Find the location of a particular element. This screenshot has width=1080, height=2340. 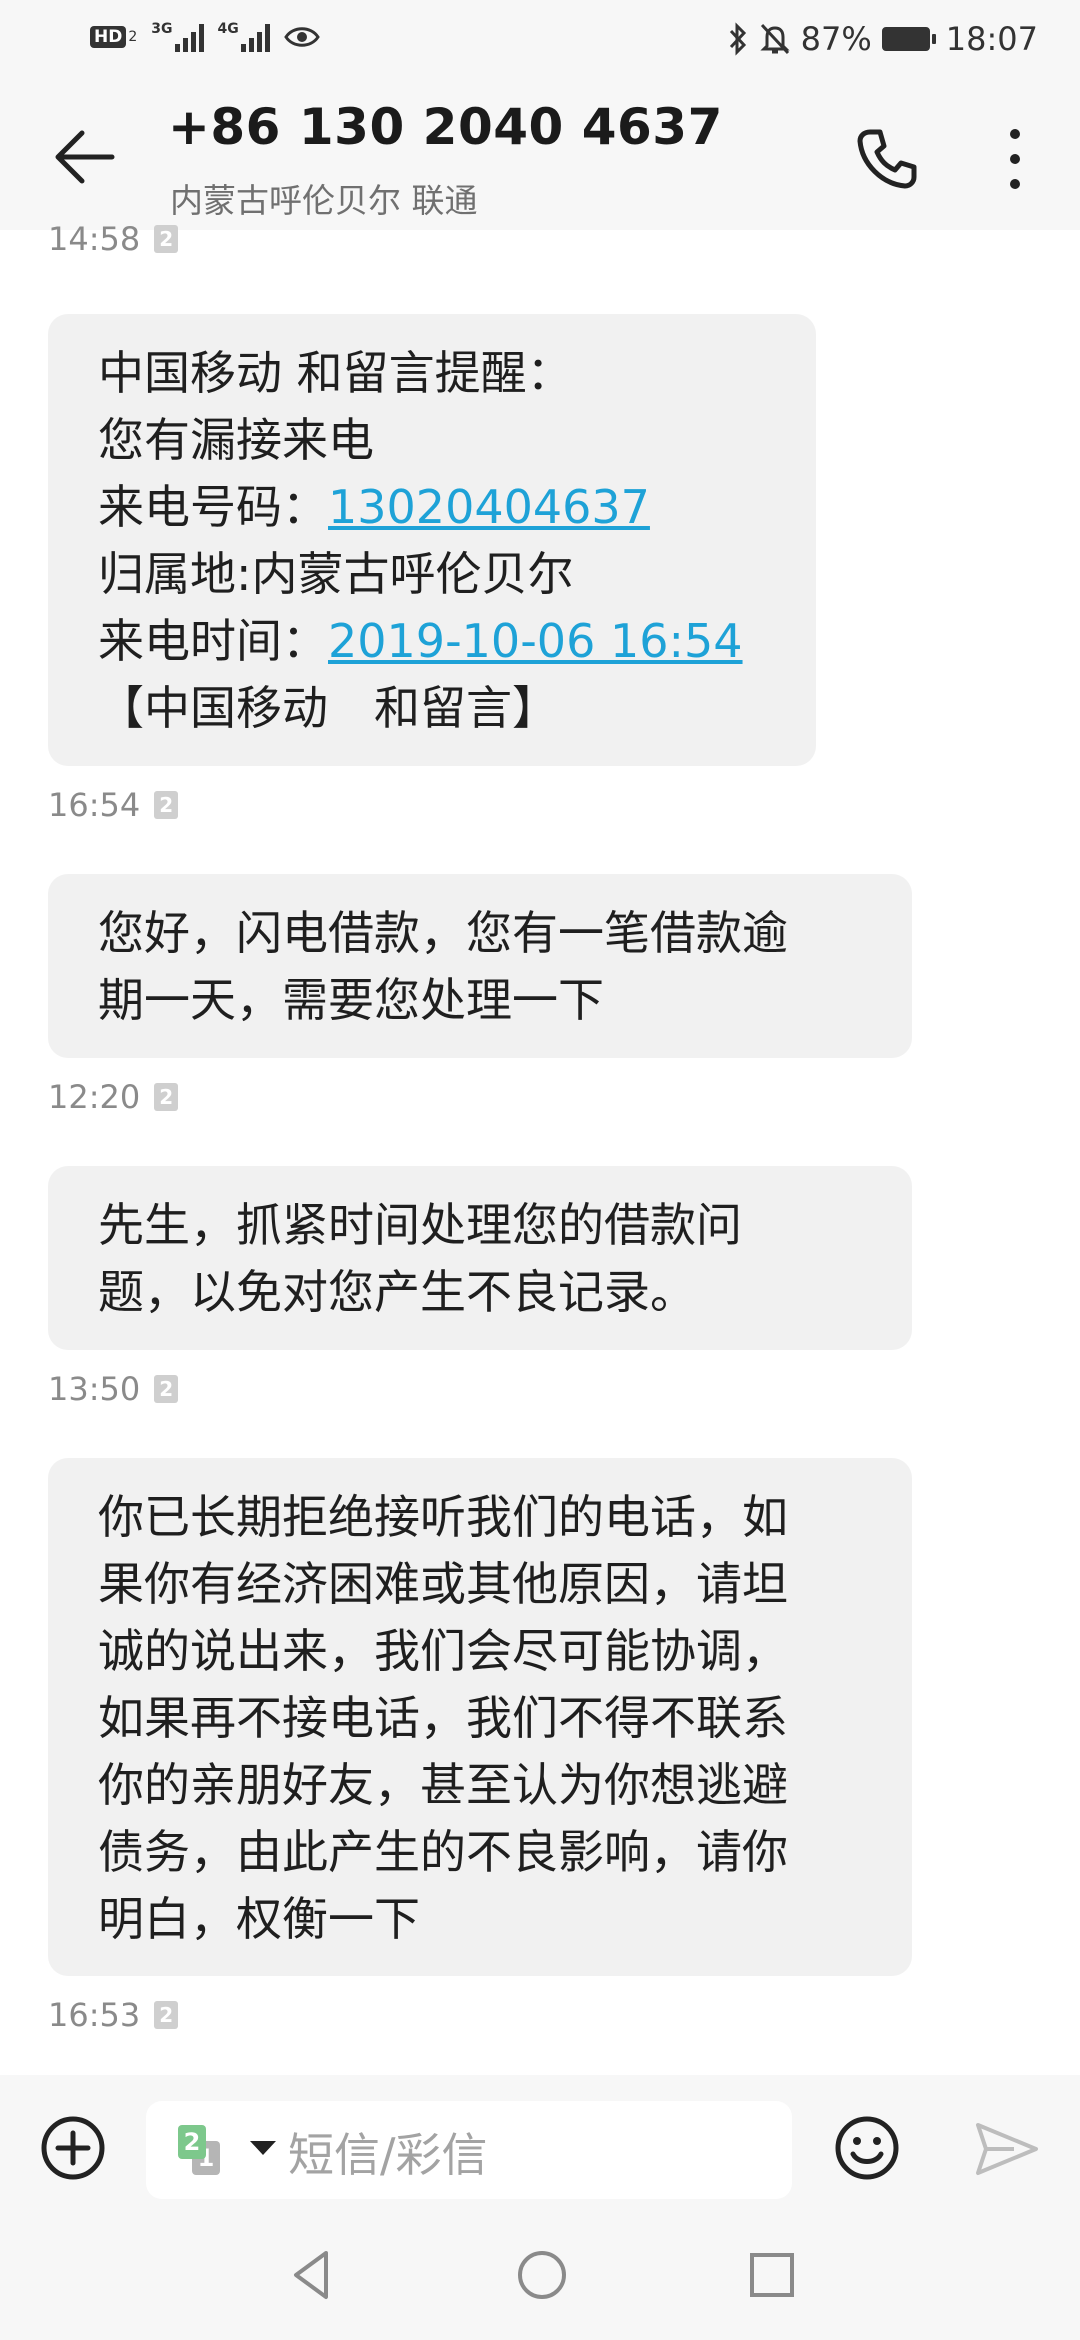

mute-bell-icon is located at coordinates (775, 39).